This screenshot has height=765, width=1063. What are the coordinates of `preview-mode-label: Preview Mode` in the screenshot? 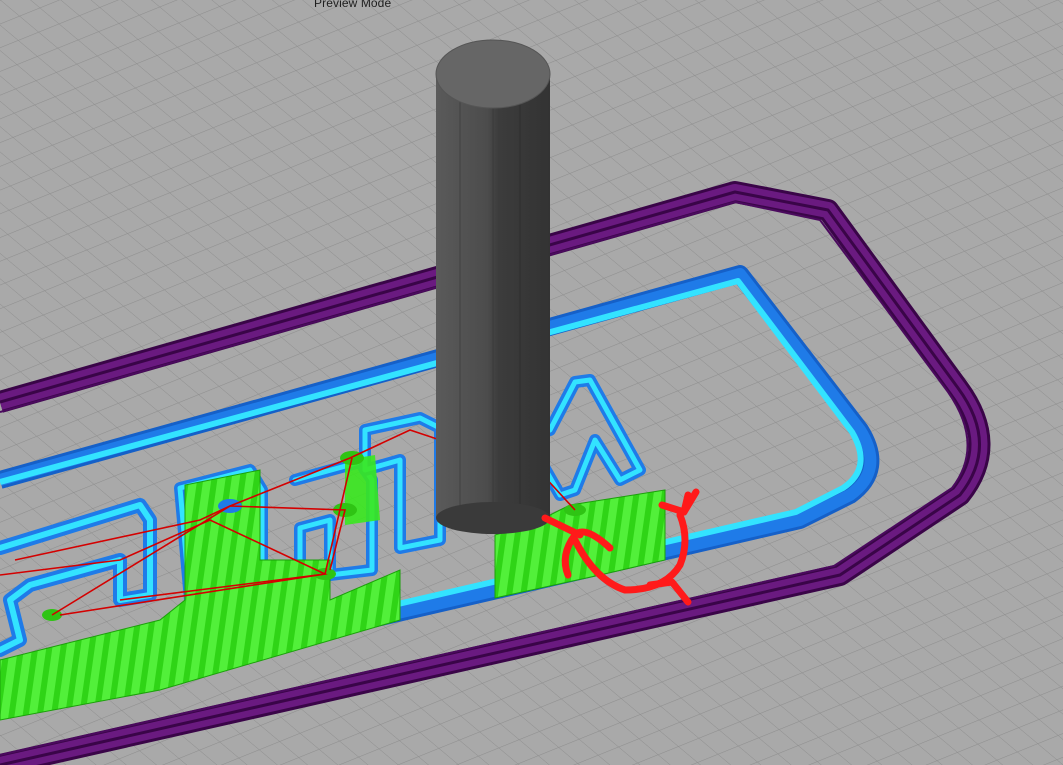 It's located at (353, 5).